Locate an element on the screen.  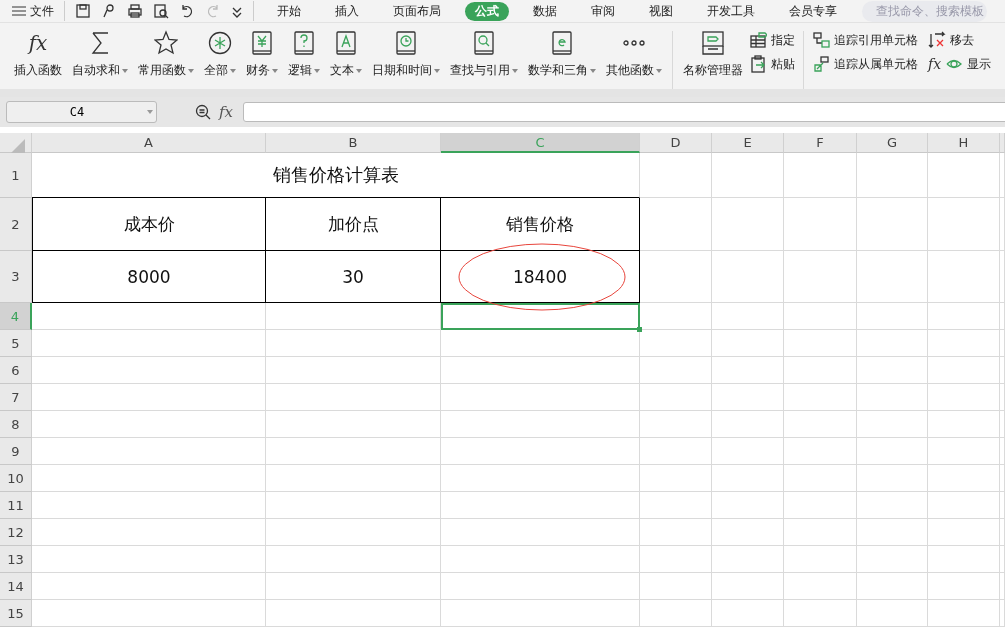
row-header: 13 is located at coordinates (16, 559).